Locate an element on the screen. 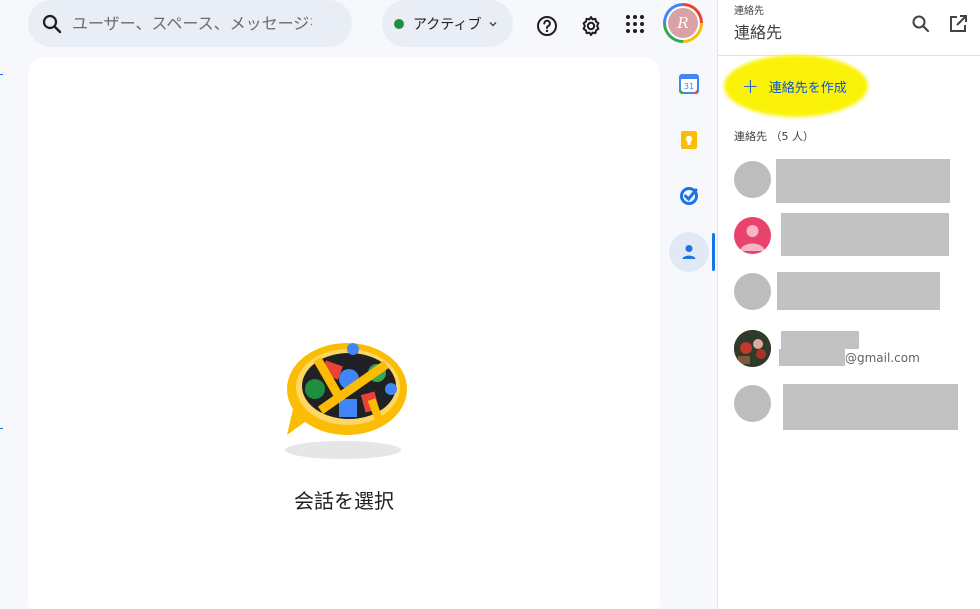  rail-tasks-button is located at coordinates (689, 196).